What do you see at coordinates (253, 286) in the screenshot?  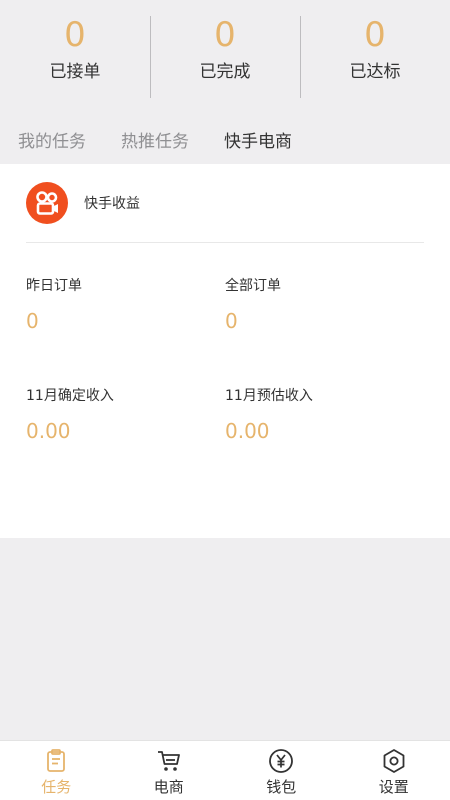 I see `metric-label: 全部订单` at bounding box center [253, 286].